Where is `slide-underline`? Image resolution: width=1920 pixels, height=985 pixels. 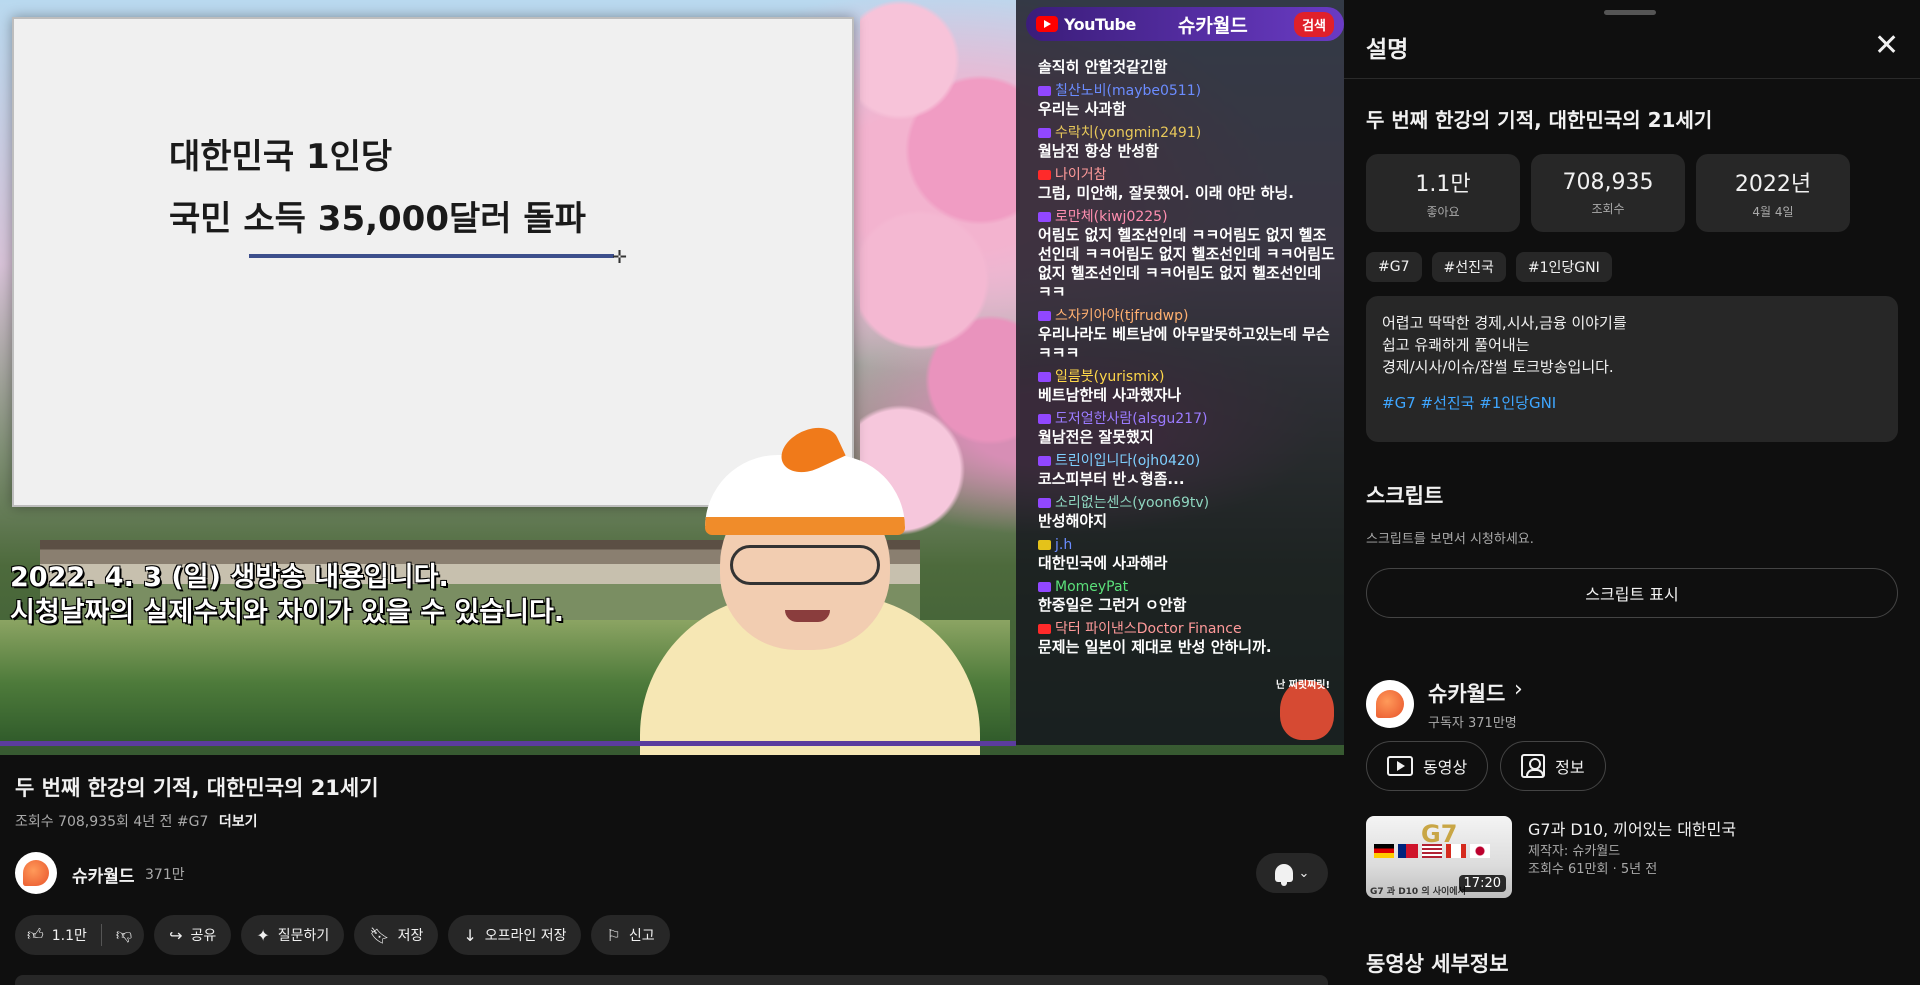 slide-underline is located at coordinates (431, 256).